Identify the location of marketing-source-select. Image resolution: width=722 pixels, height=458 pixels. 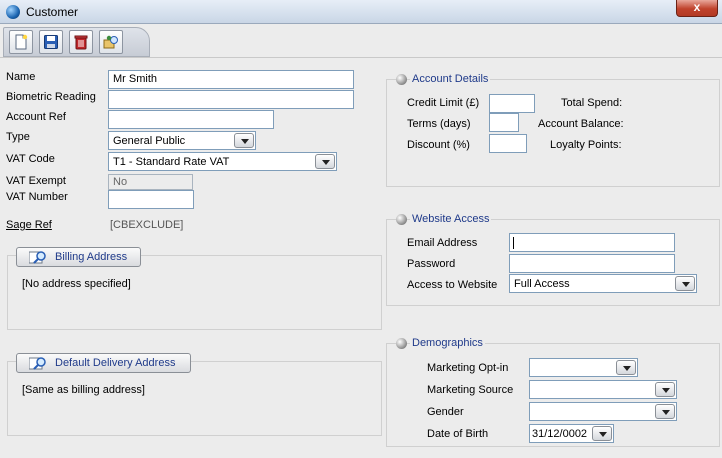
(603, 389).